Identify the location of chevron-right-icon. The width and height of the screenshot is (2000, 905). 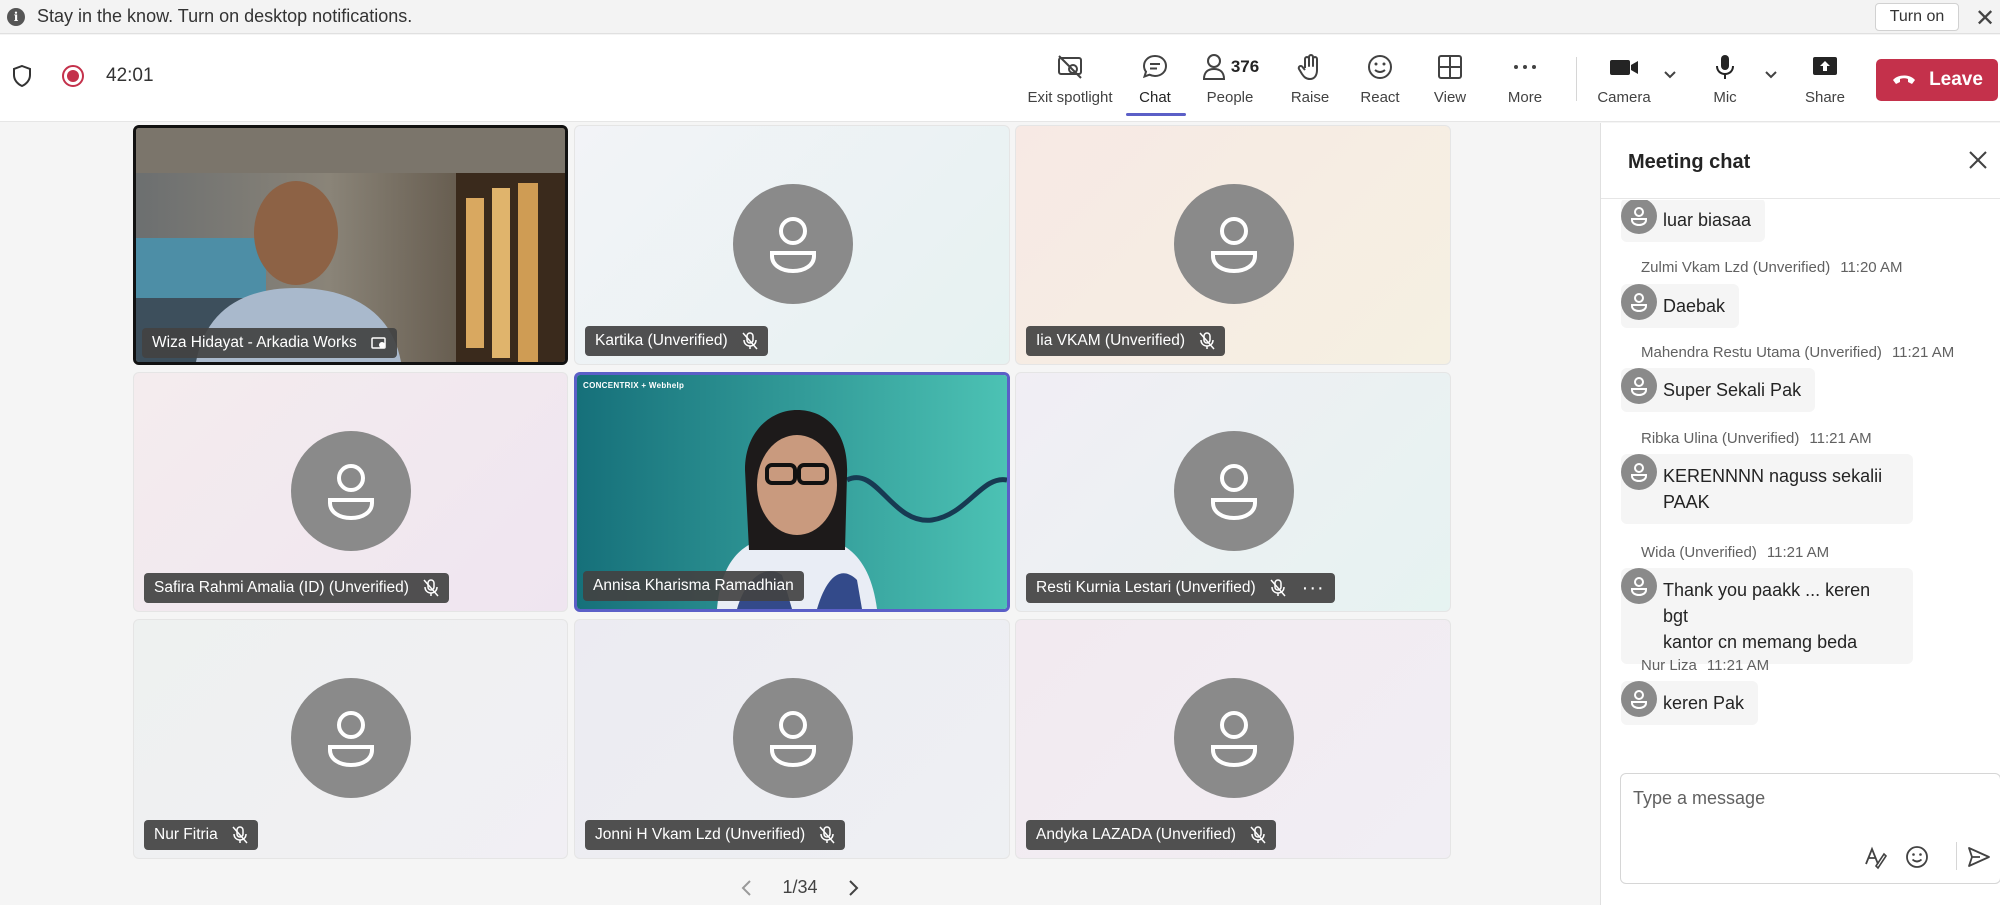
(853, 888).